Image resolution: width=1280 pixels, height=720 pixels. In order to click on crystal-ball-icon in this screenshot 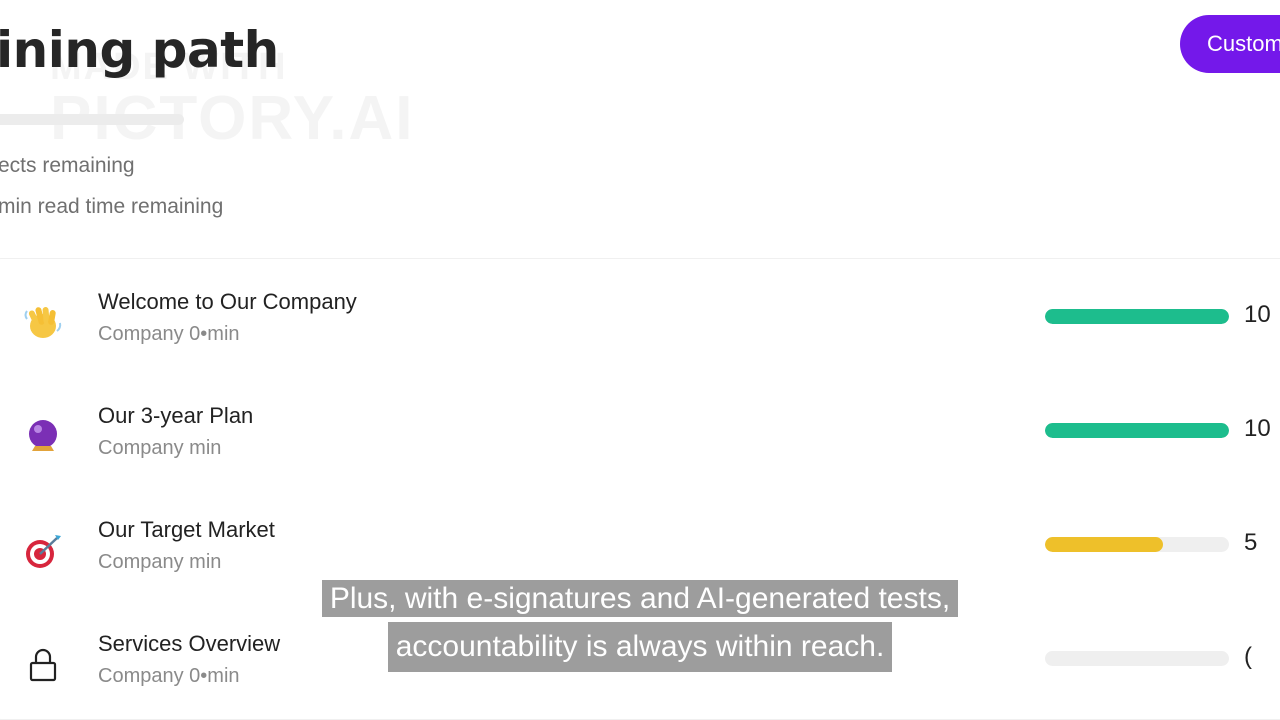, I will do `click(43, 437)`.